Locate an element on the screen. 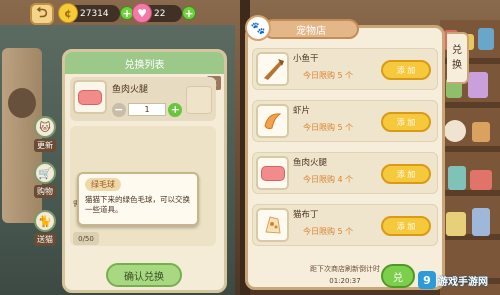  gem-counter: ♥ 22 is located at coordinates (157, 13).